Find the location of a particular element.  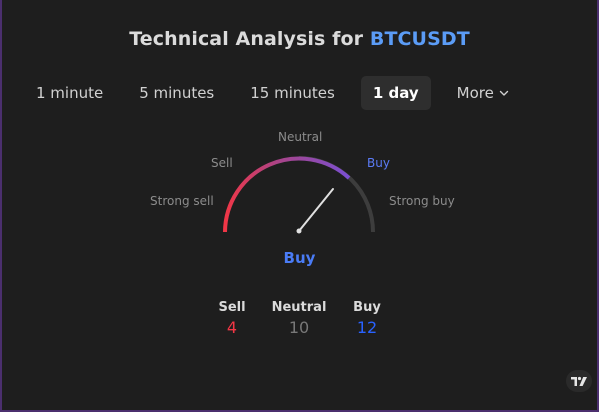

count-buy: Buy 12 is located at coordinates (367, 318).